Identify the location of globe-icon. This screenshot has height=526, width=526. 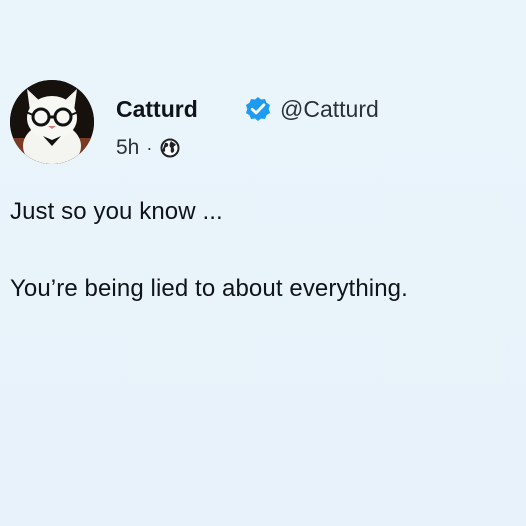
(170, 148).